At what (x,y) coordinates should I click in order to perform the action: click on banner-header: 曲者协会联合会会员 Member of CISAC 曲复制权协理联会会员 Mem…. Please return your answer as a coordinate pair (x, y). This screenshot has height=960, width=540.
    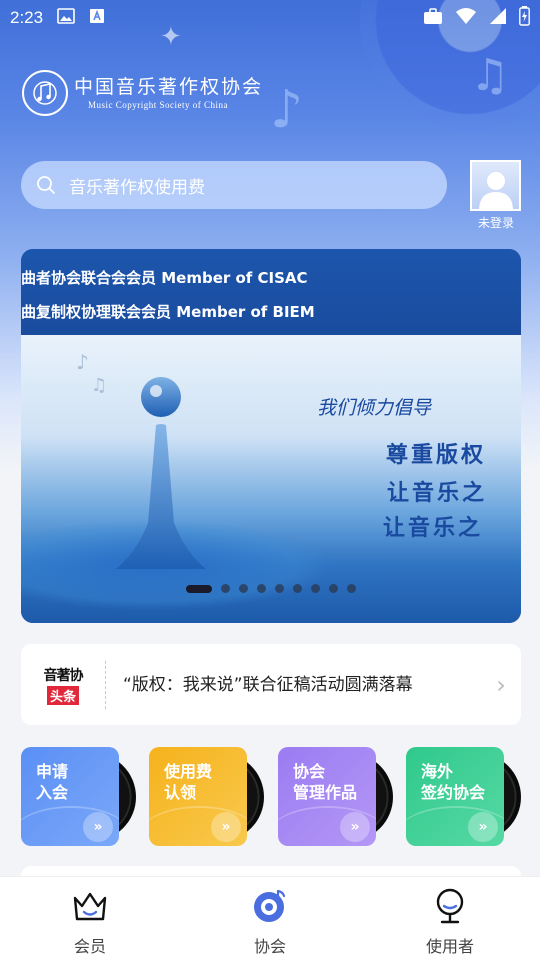
    Looking at the image, I should click on (271, 292).